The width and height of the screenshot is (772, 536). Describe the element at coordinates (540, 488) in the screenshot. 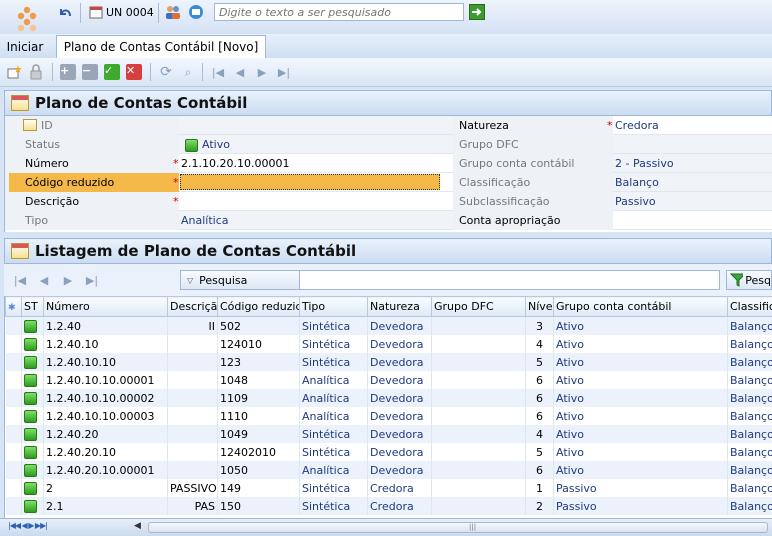

I see `cell-nivel: 1` at that location.